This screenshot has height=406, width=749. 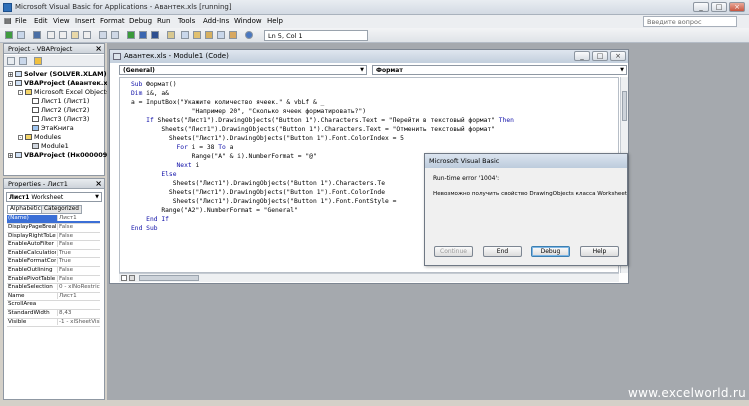 What do you see at coordinates (502, 251) in the screenshot?
I see `end-button: End` at bounding box center [502, 251].